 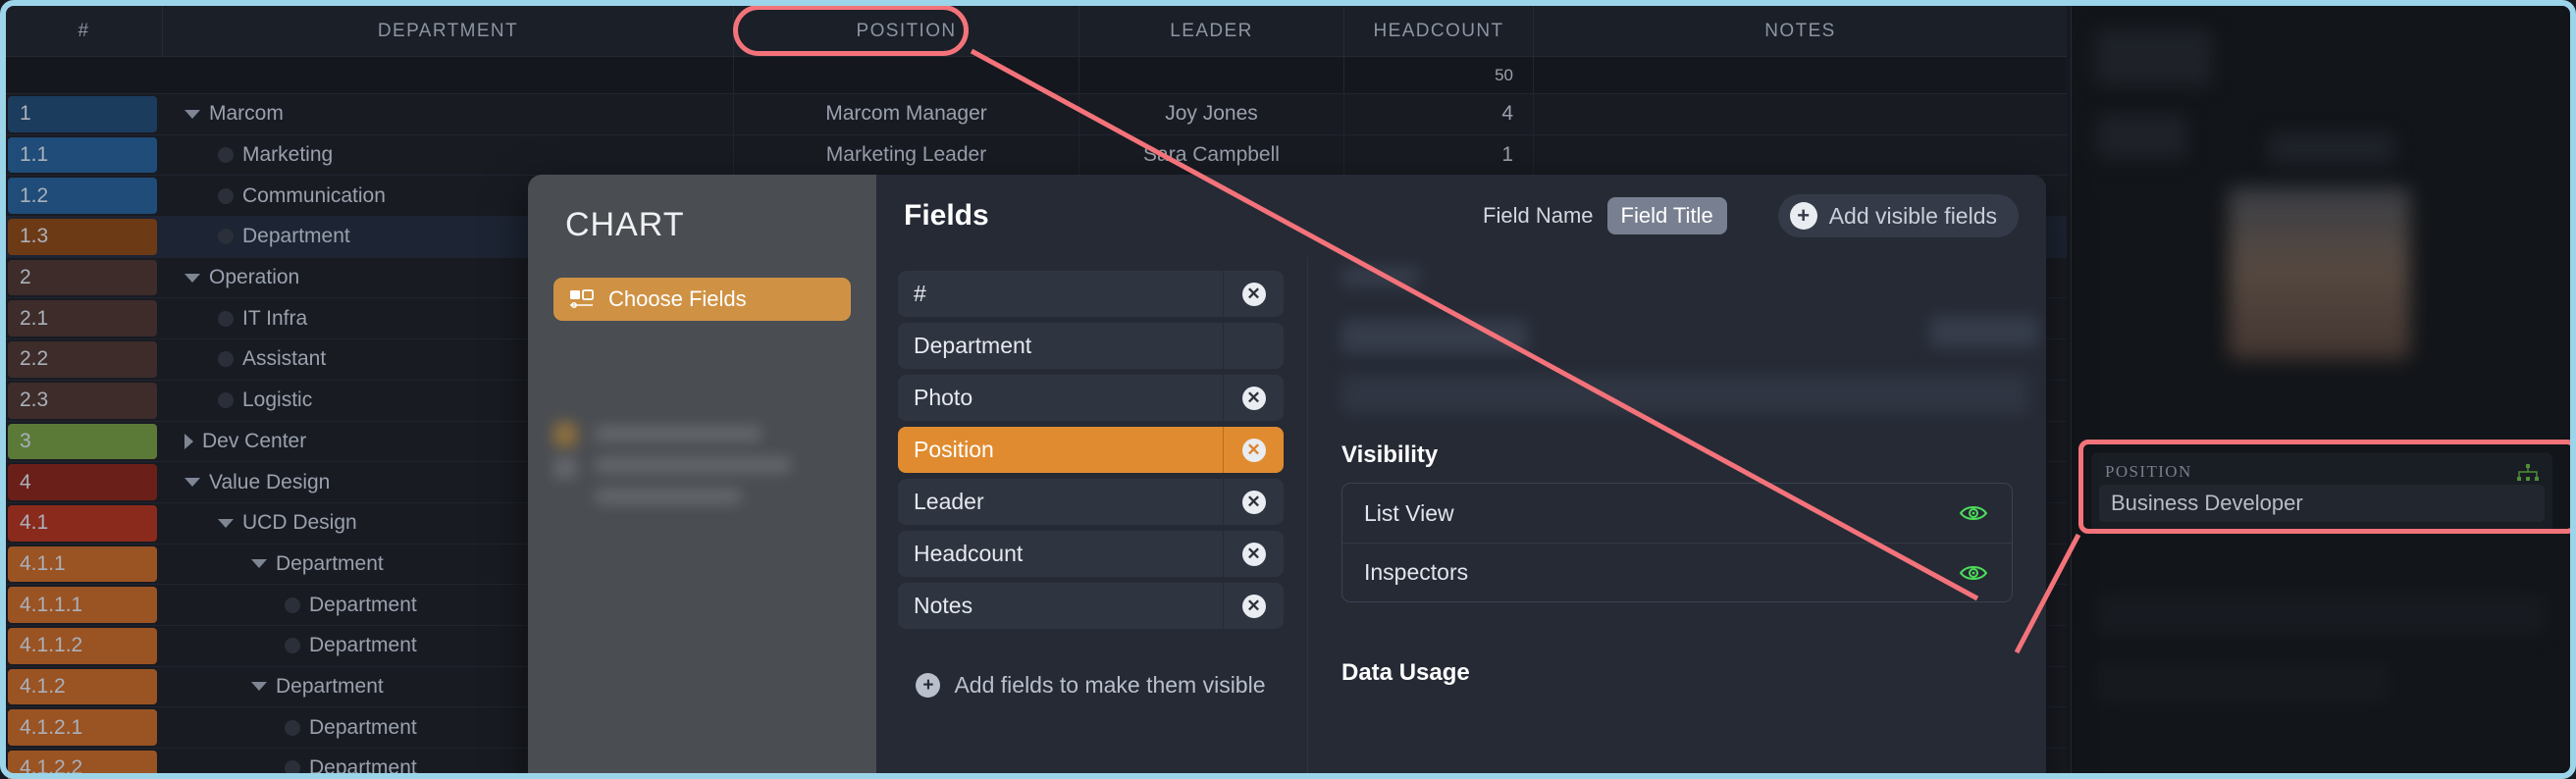 What do you see at coordinates (943, 397) in the screenshot?
I see `field-name-label: Photo` at bounding box center [943, 397].